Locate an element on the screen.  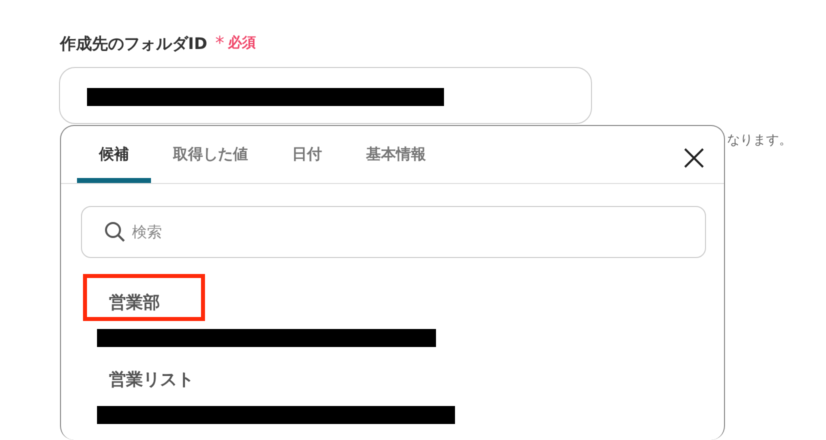
tab: 基本情報 is located at coordinates (396, 154).